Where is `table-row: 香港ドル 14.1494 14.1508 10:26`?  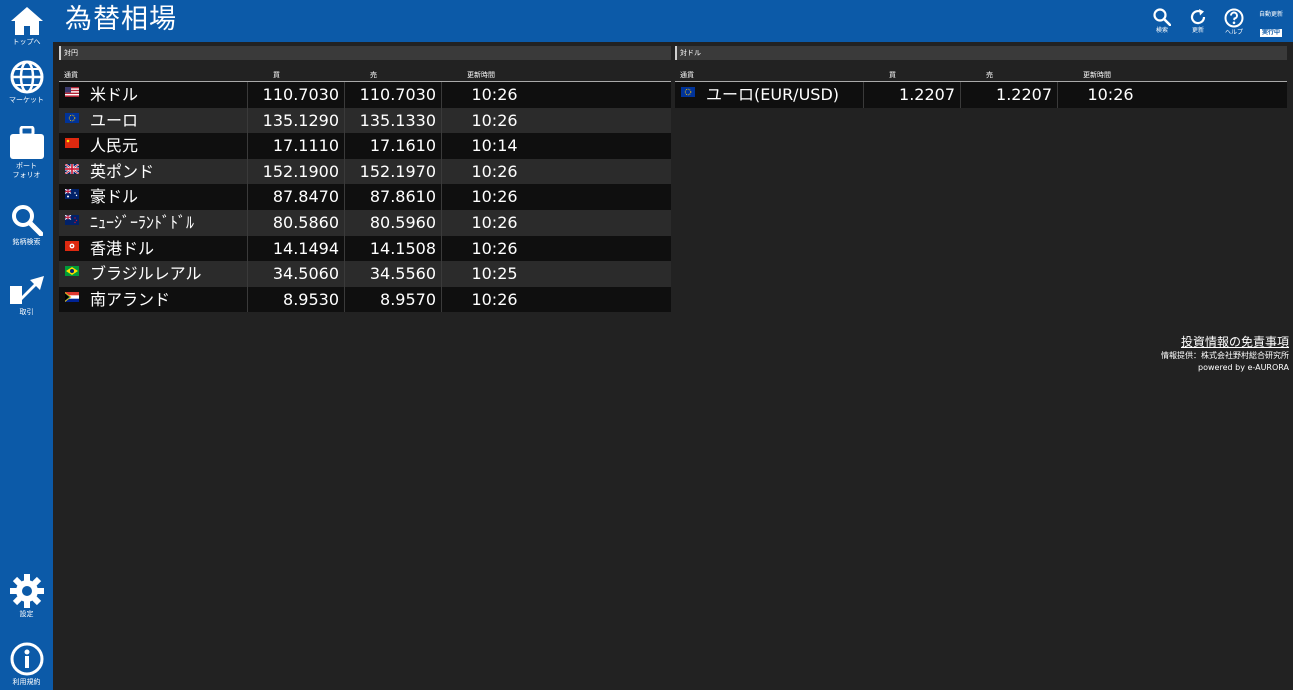
table-row: 香港ドル 14.1494 14.1508 10:26 is located at coordinates (365, 248).